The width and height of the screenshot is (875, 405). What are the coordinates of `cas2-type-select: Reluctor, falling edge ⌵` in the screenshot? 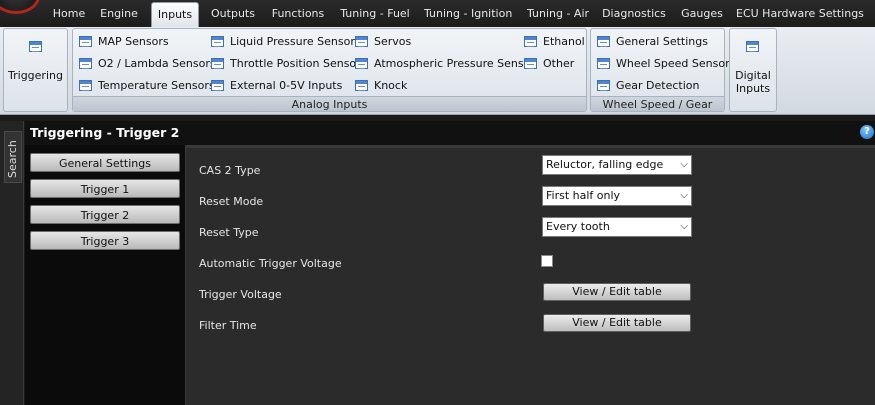 It's located at (617, 165).